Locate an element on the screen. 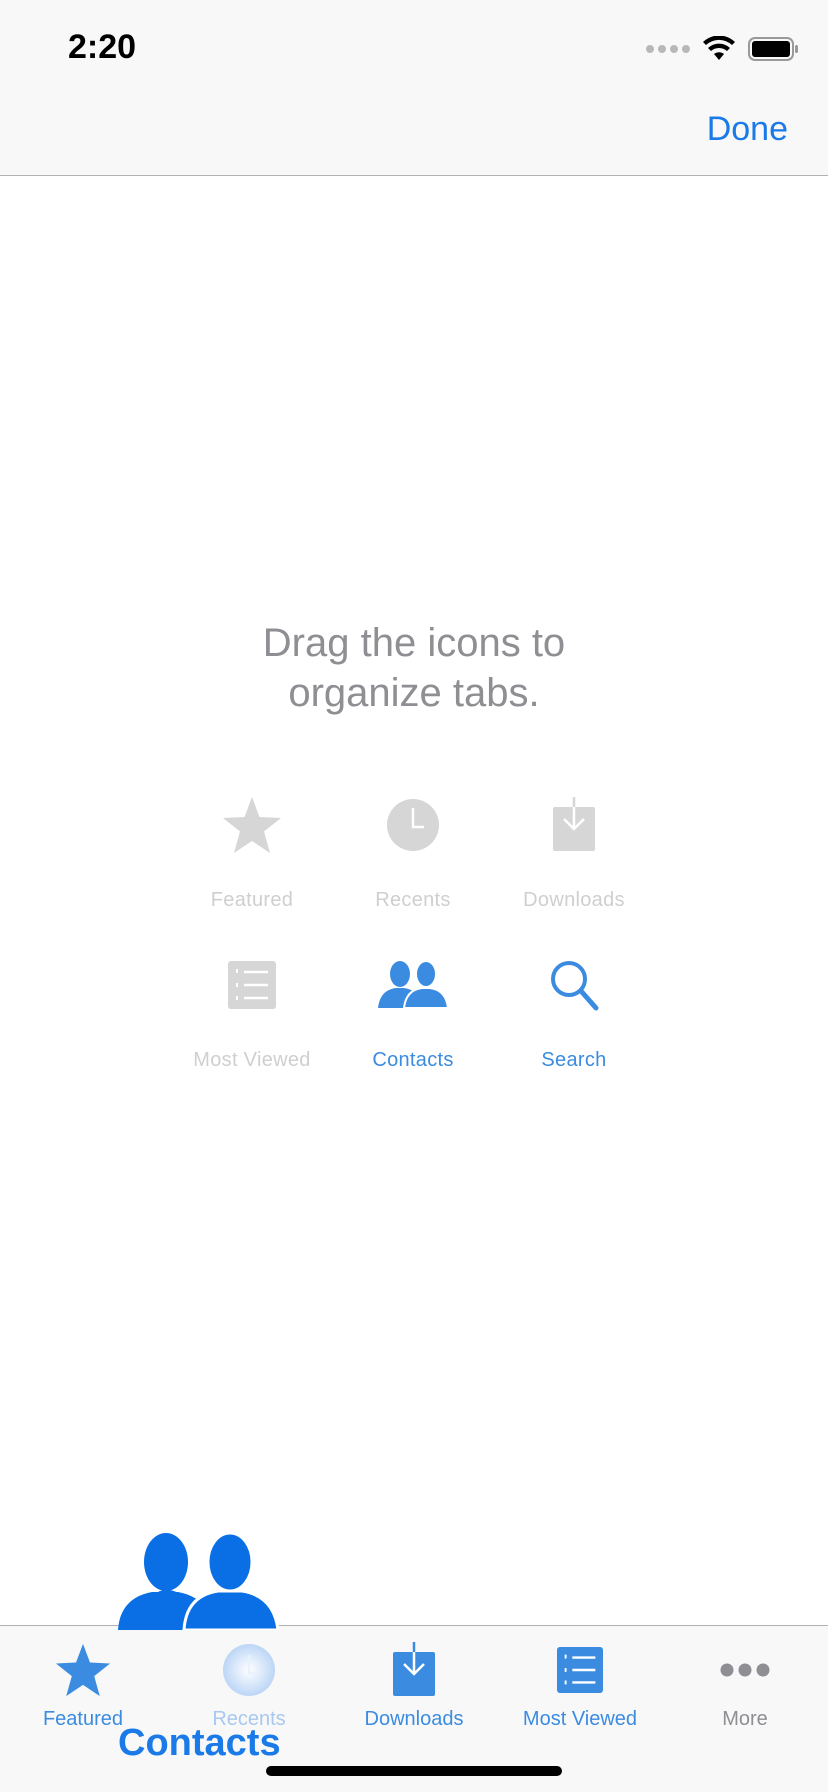  signal-icon is located at coordinates (668, 49).